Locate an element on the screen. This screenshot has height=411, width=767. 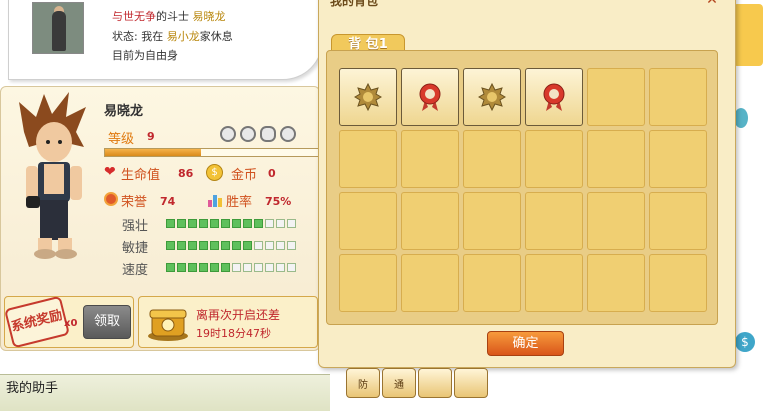
avatar is located at coordinates (58, 28).